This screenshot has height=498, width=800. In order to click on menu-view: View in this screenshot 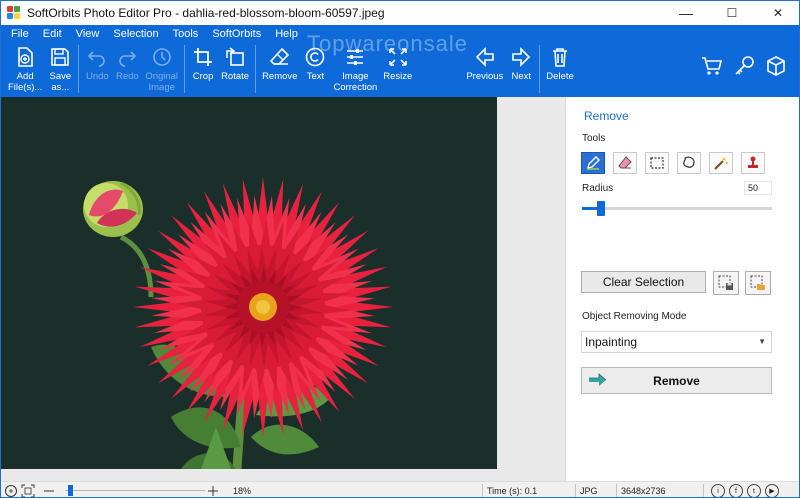, I will do `click(88, 34)`.